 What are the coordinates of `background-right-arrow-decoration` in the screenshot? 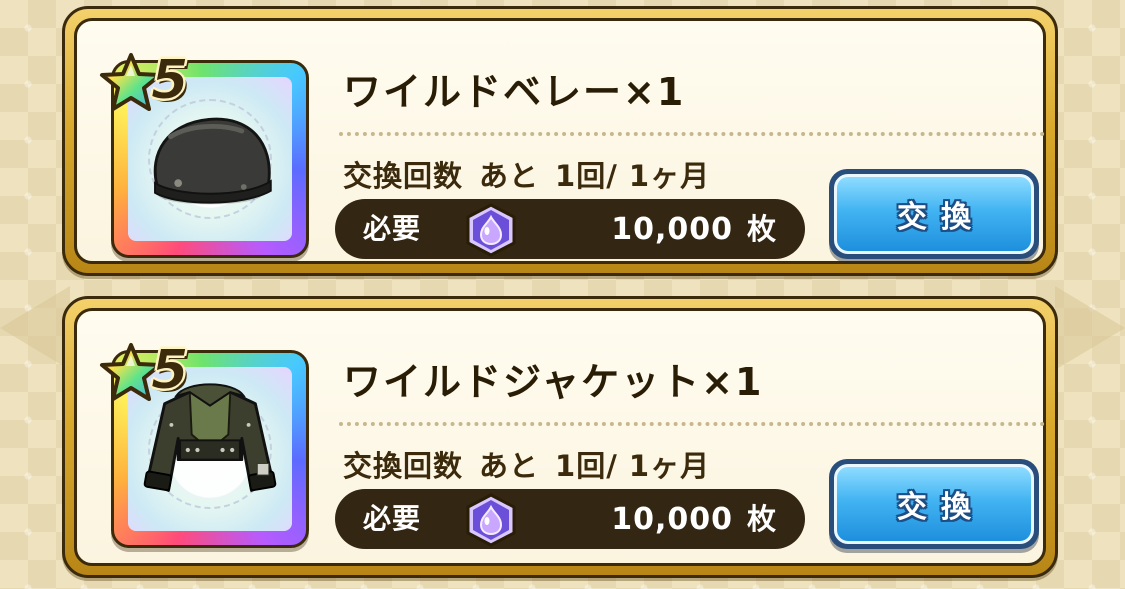 It's located at (1090, 328).